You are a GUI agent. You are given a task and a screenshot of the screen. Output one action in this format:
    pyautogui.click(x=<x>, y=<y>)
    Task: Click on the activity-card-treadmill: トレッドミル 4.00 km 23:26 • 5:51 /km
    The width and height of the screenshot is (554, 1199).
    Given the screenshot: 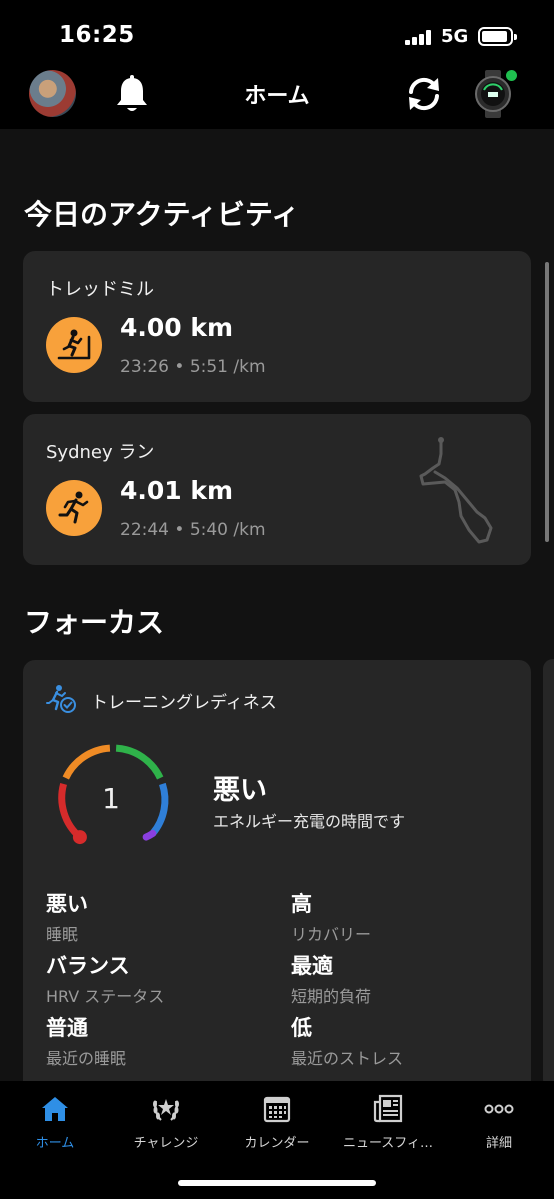 What is the action you would take?
    pyautogui.click(x=277, y=326)
    